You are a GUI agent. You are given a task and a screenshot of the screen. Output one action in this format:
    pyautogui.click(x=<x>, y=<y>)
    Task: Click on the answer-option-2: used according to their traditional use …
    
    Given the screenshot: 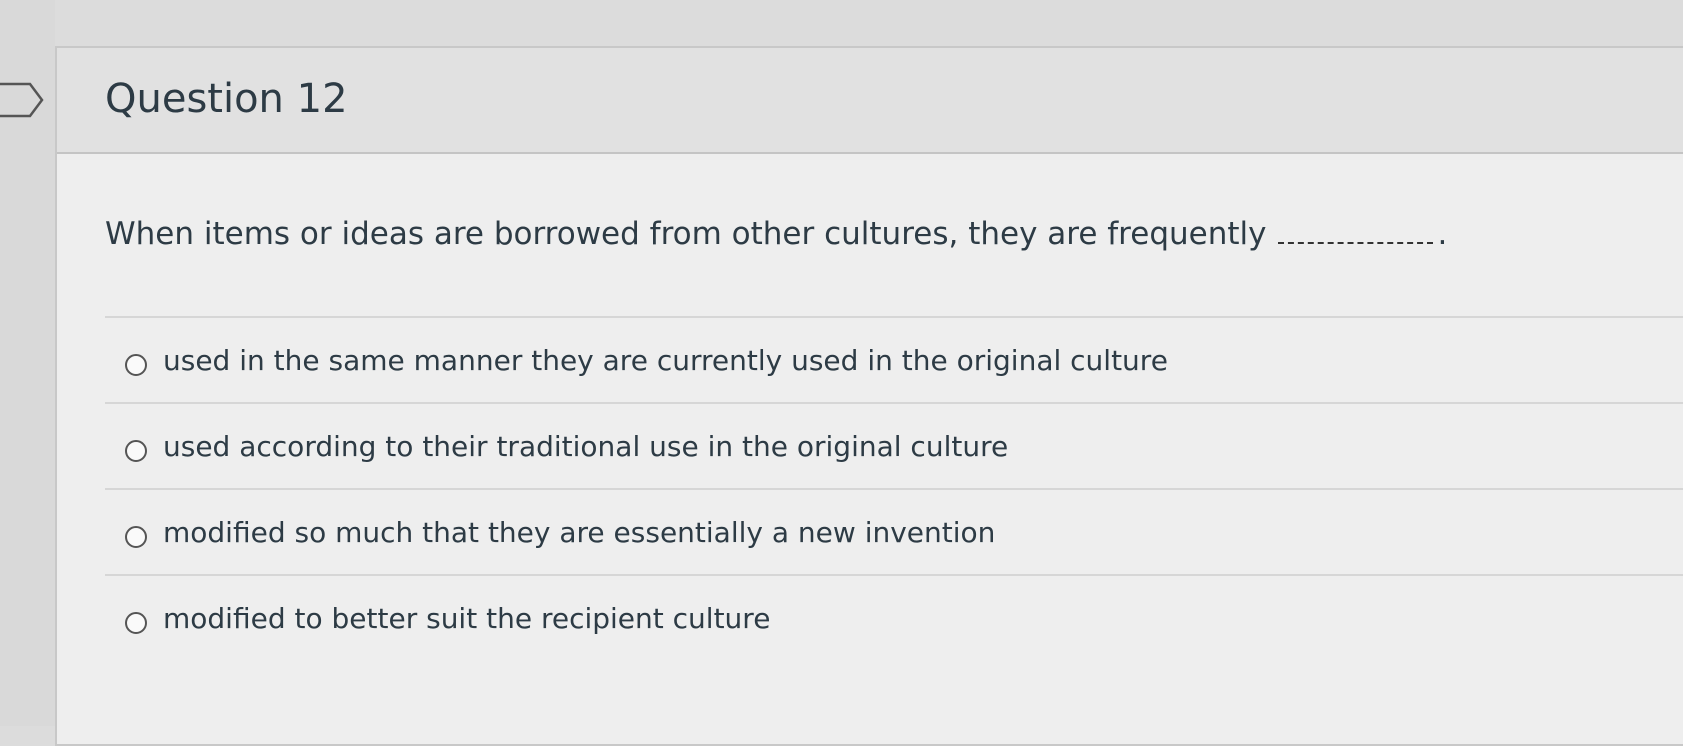 What is the action you would take?
    pyautogui.click(x=894, y=445)
    